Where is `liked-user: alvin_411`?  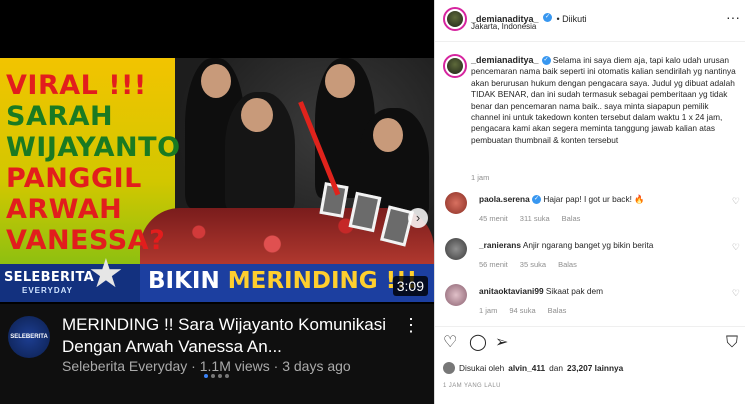 liked-user: alvin_411 is located at coordinates (526, 368).